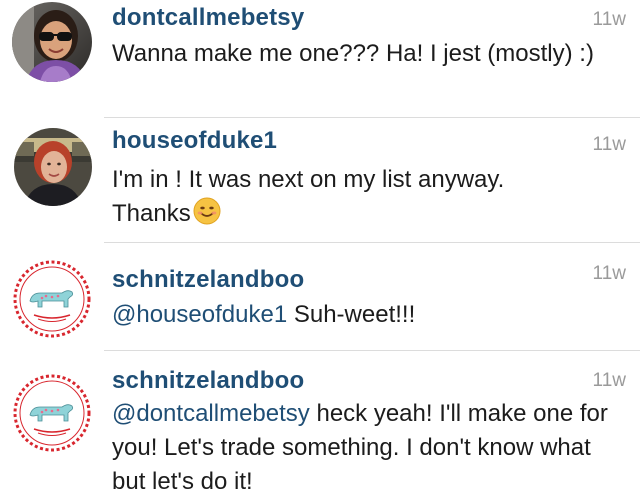  I want to click on username: dontcallmebetsy, so click(208, 18).